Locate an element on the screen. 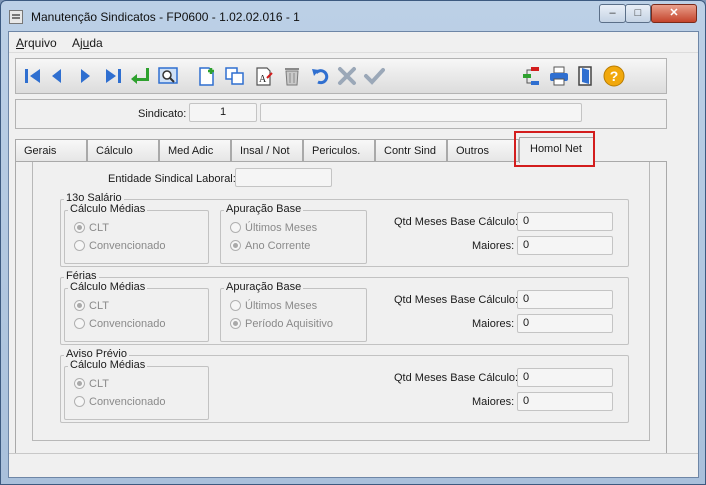 This screenshot has height=485, width=706. header-panel: Sindicato: 1 is located at coordinates (341, 114).